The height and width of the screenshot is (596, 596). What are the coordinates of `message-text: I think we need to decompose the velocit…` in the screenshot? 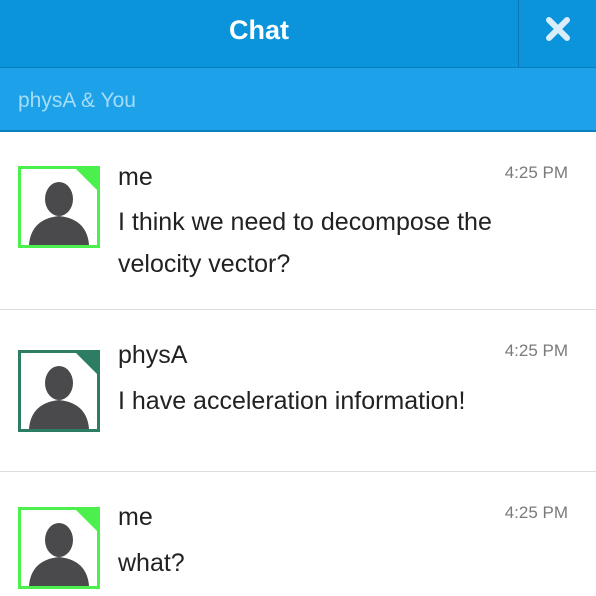 It's located at (305, 243).